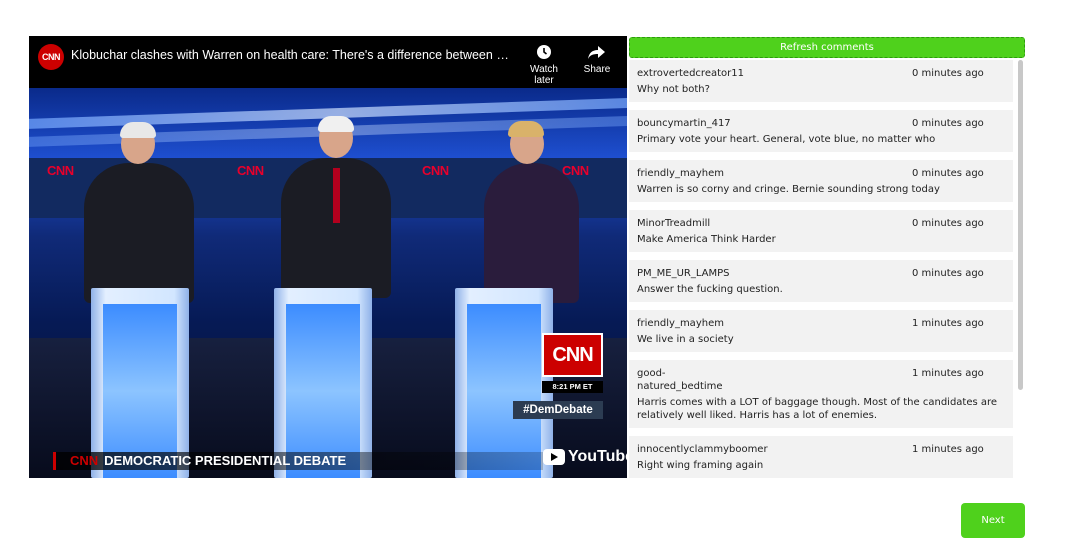 This screenshot has width=1071, height=558. I want to click on comment-text: Why not both?, so click(673, 89).